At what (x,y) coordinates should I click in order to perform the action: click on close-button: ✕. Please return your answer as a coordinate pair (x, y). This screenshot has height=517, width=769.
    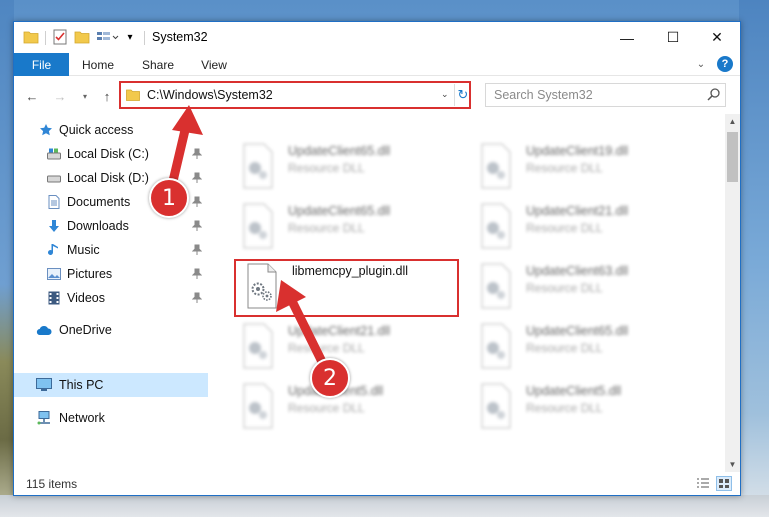
    Looking at the image, I should click on (717, 37).